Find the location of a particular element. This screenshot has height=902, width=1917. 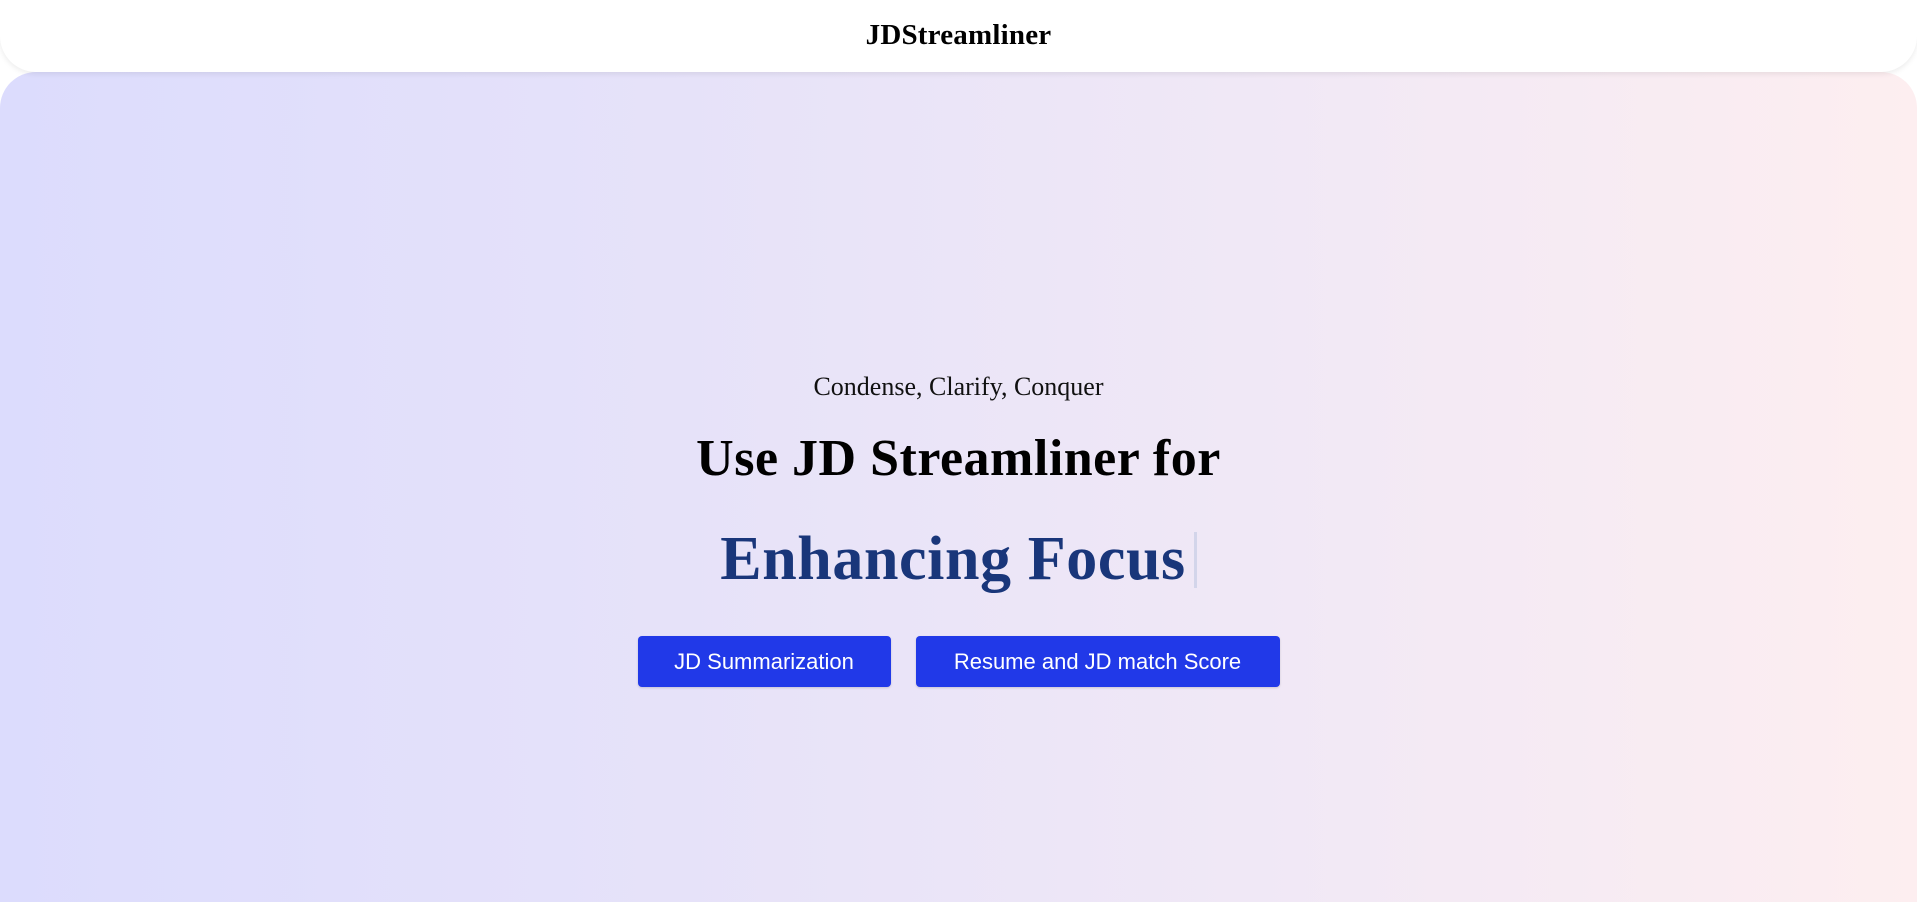

brand-title: JDStreamliner is located at coordinates (959, 35).